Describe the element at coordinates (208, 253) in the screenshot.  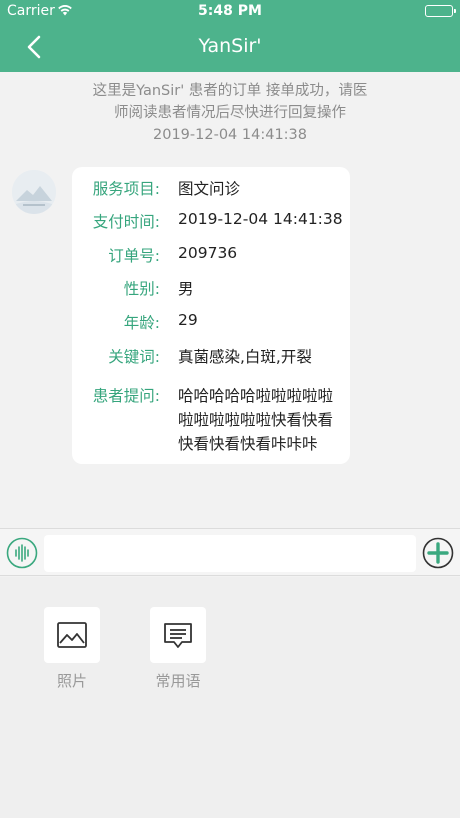
I see `order-number-value: 209736` at that location.